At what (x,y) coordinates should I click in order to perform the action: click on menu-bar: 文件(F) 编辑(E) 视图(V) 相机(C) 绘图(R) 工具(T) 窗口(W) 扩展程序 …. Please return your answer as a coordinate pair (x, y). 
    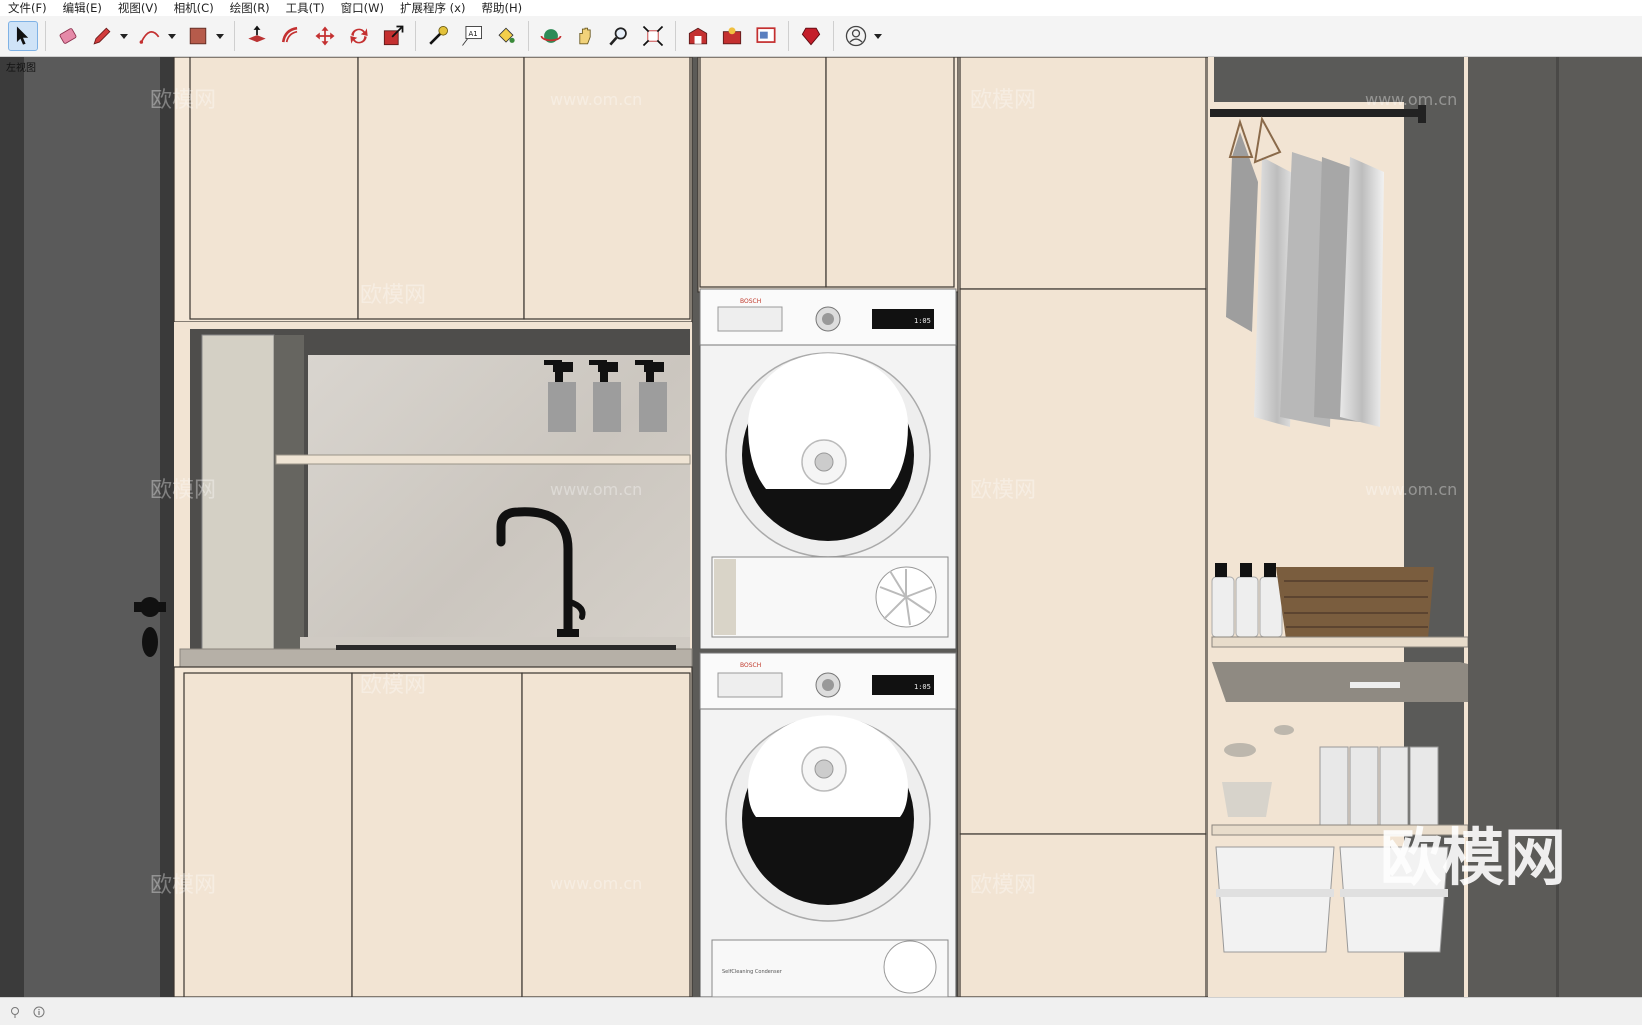
    Looking at the image, I should click on (821, 8).